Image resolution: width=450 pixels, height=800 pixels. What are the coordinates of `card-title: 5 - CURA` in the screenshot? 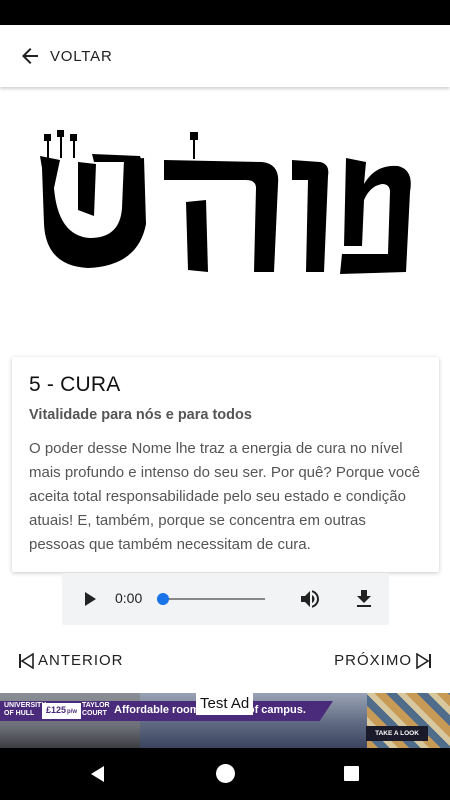 It's located at (75, 384).